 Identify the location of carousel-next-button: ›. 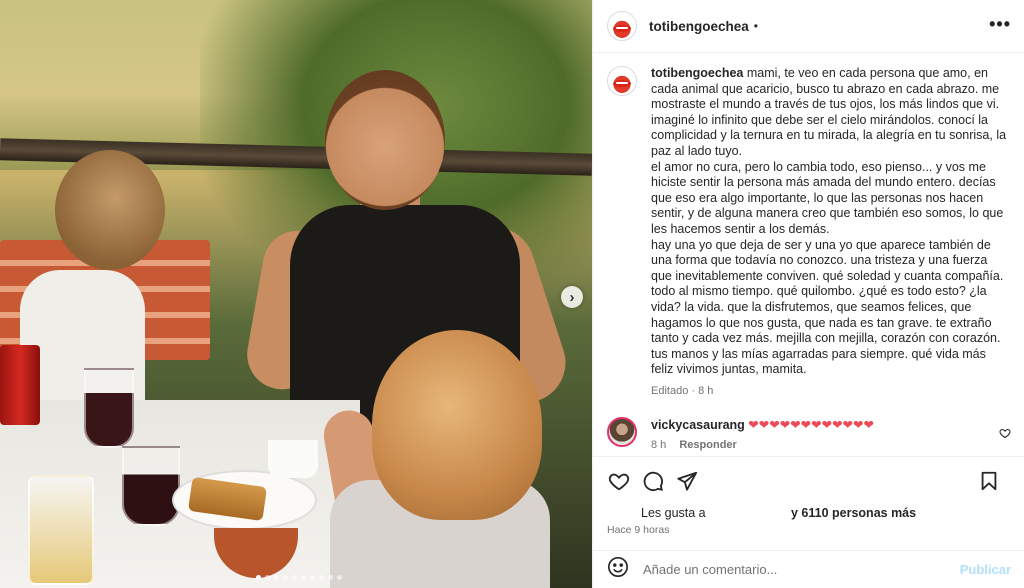
(572, 297).